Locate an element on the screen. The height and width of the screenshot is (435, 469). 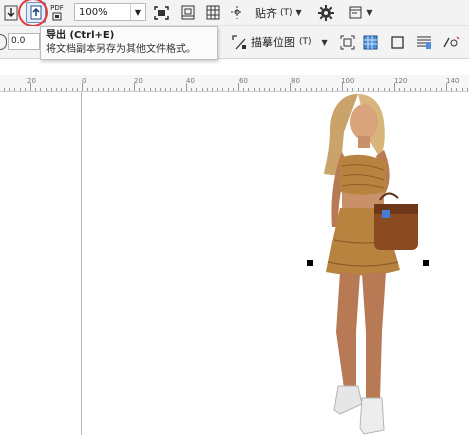
ruler-label: 20 is located at coordinates (138, 81).